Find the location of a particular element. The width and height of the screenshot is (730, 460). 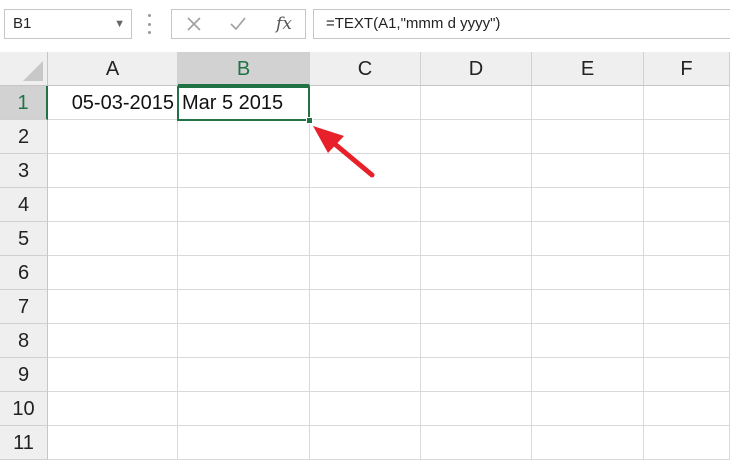

cell-a1: 05-03-2015 is located at coordinates (113, 103).